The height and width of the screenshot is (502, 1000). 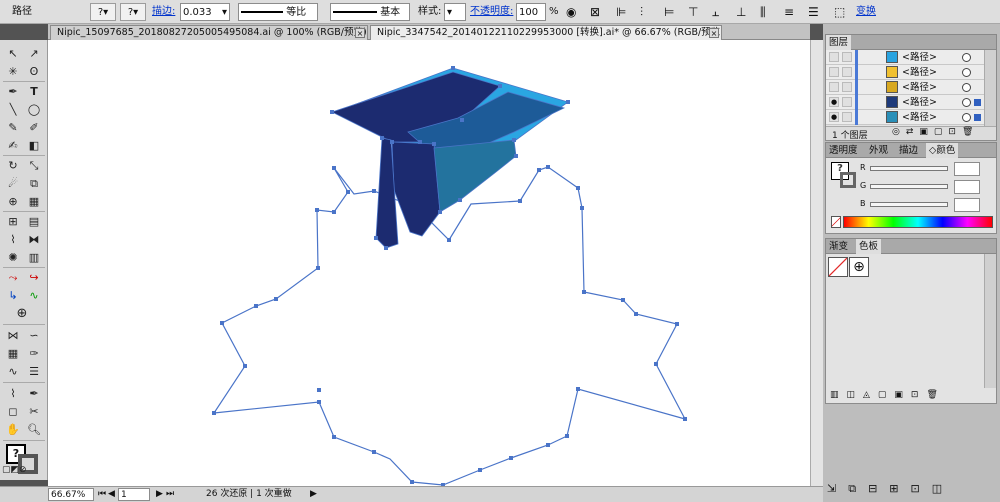 I want to click on distribute-h-icon: ⫼, so click(x=763, y=12).